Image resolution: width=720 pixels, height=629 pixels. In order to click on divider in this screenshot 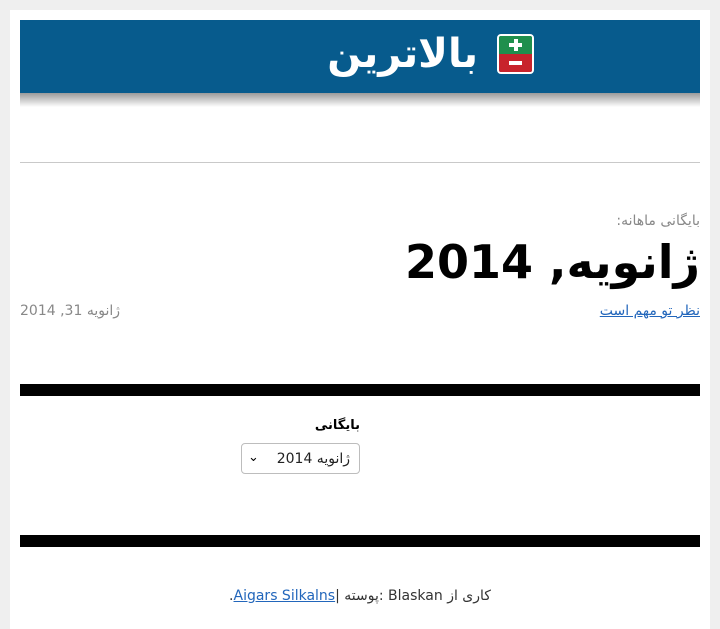, I will do `click(360, 162)`.